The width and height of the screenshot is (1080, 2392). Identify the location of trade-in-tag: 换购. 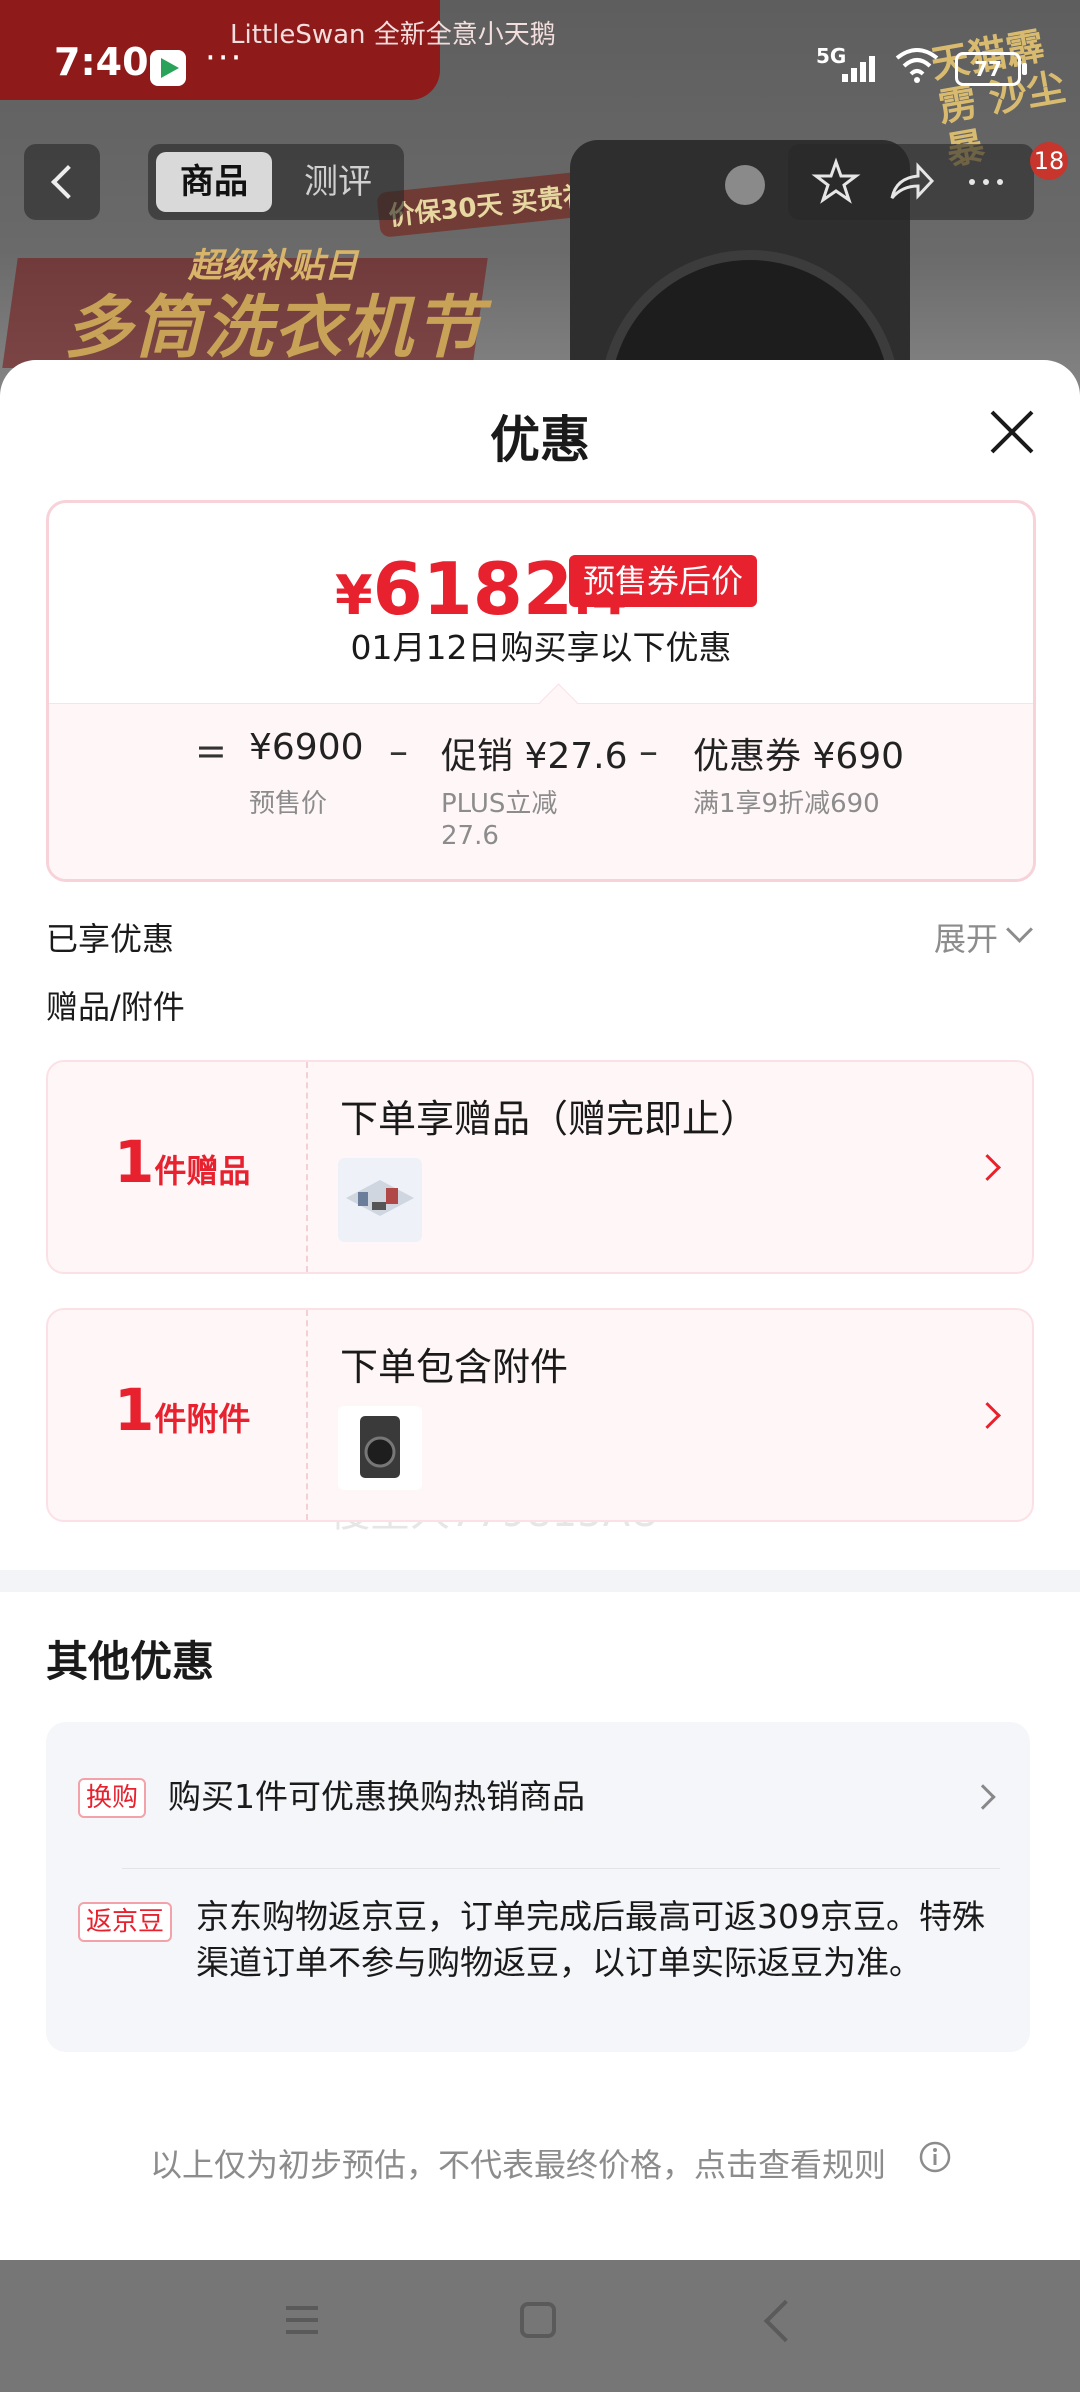
(112, 1798).